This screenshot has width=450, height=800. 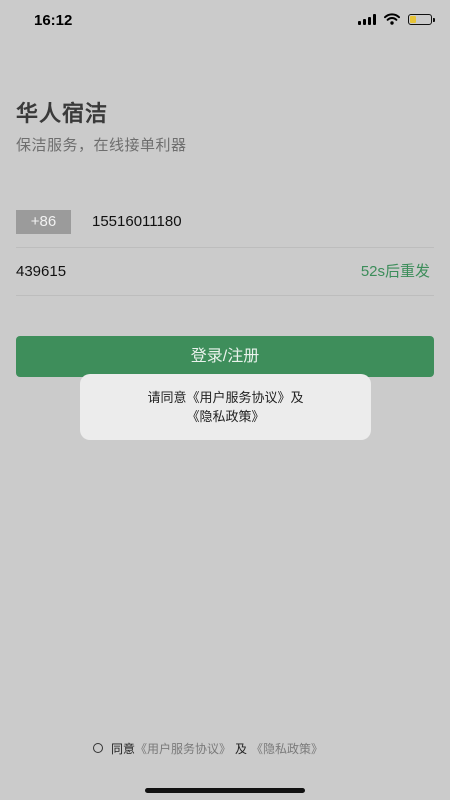 What do you see at coordinates (225, 407) in the screenshot?
I see `toast-message: 请同意《用户服务协议》及 《隐私政策》` at bounding box center [225, 407].